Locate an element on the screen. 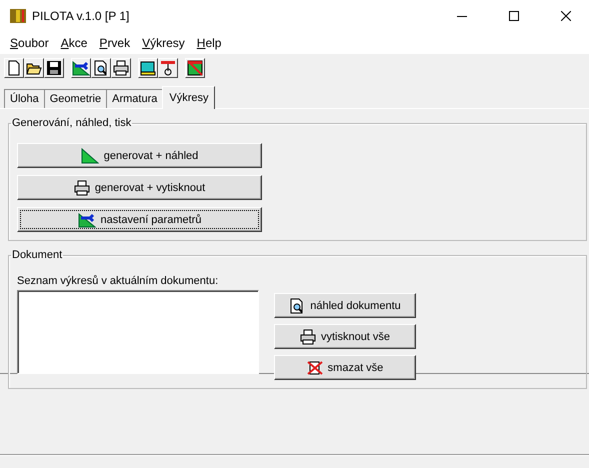  action-button: vytisknout vše is located at coordinates (345, 336).